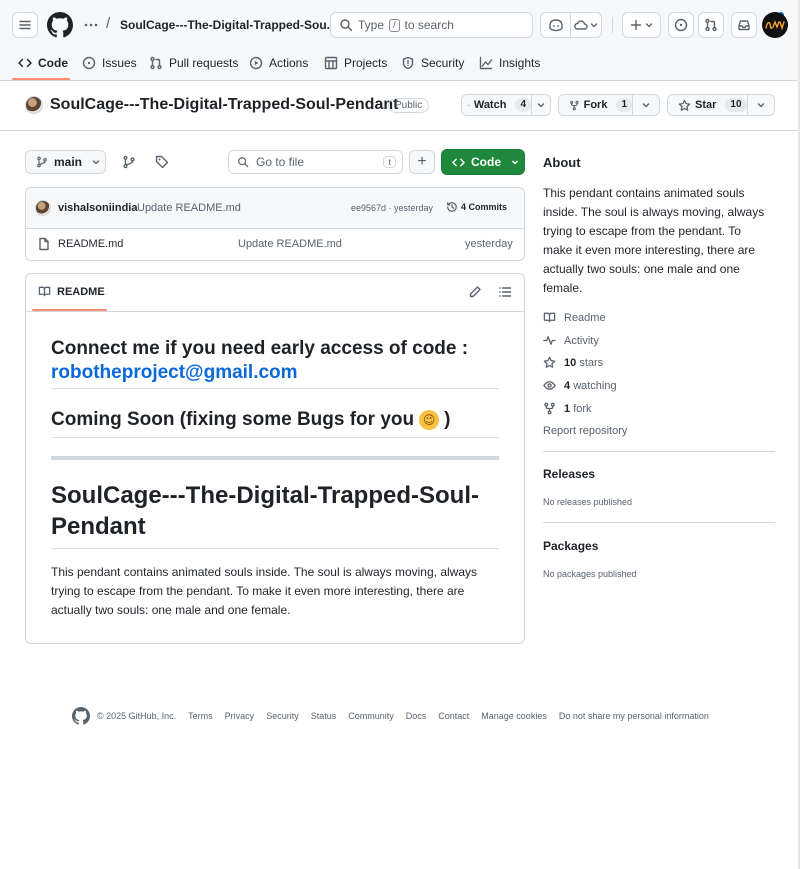  I want to click on sidebar-divider, so click(659, 522).